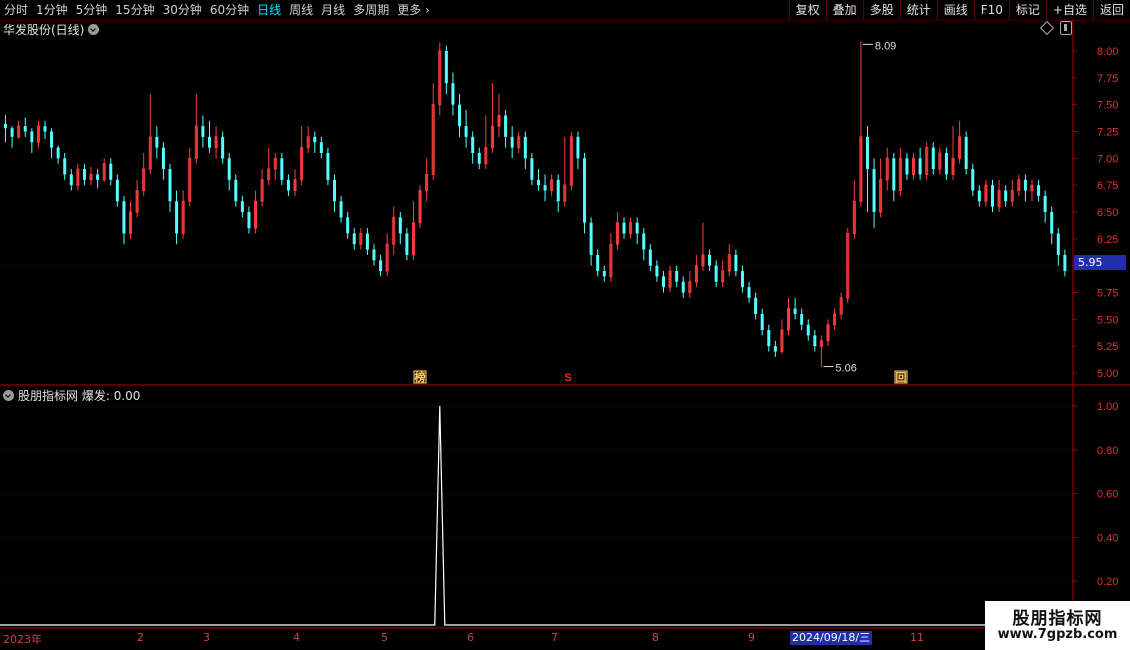  I want to click on low-label: 5.06, so click(845, 369).